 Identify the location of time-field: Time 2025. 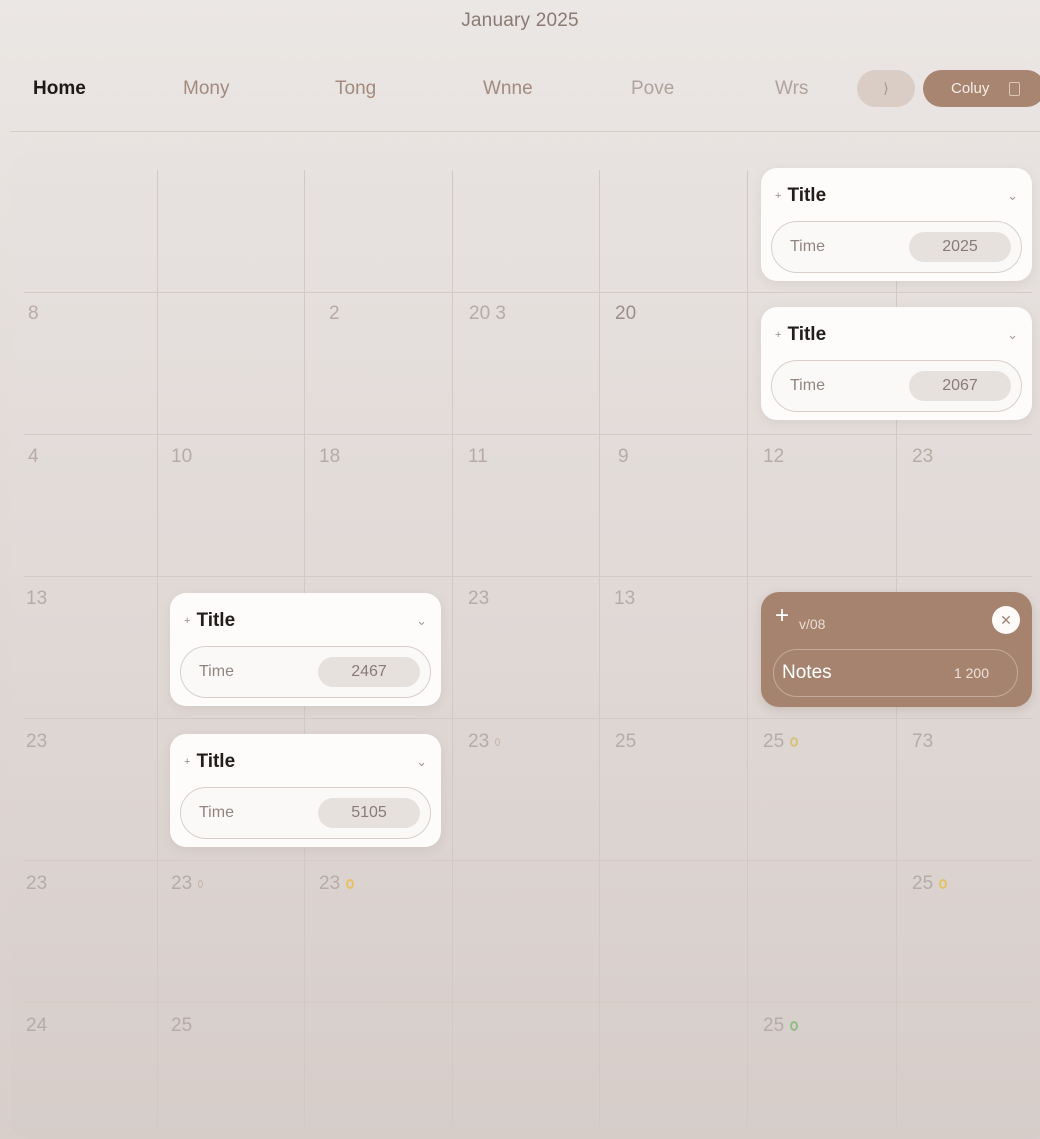
(896, 247).